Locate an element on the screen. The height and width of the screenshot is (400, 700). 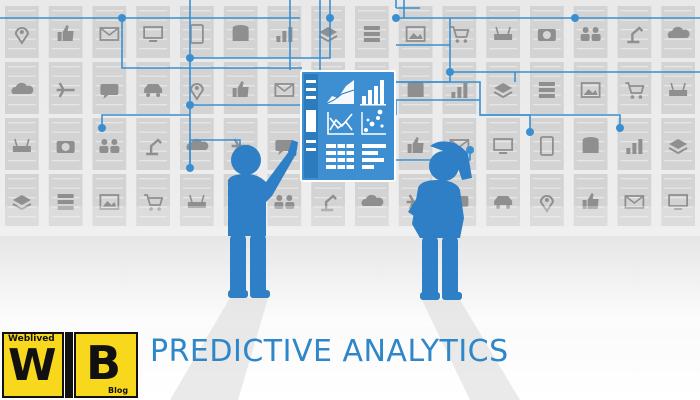
logo-bottom-text: Blog is located at coordinates (118, 390).